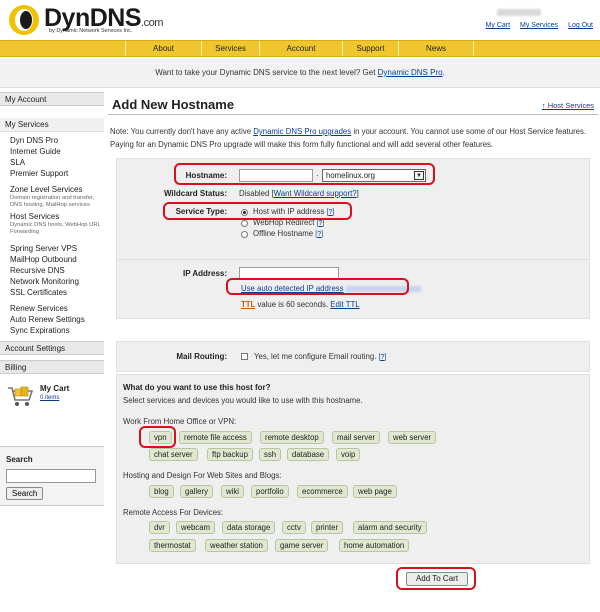  I want to click on domain-select: homelinux.org ▼, so click(374, 175).